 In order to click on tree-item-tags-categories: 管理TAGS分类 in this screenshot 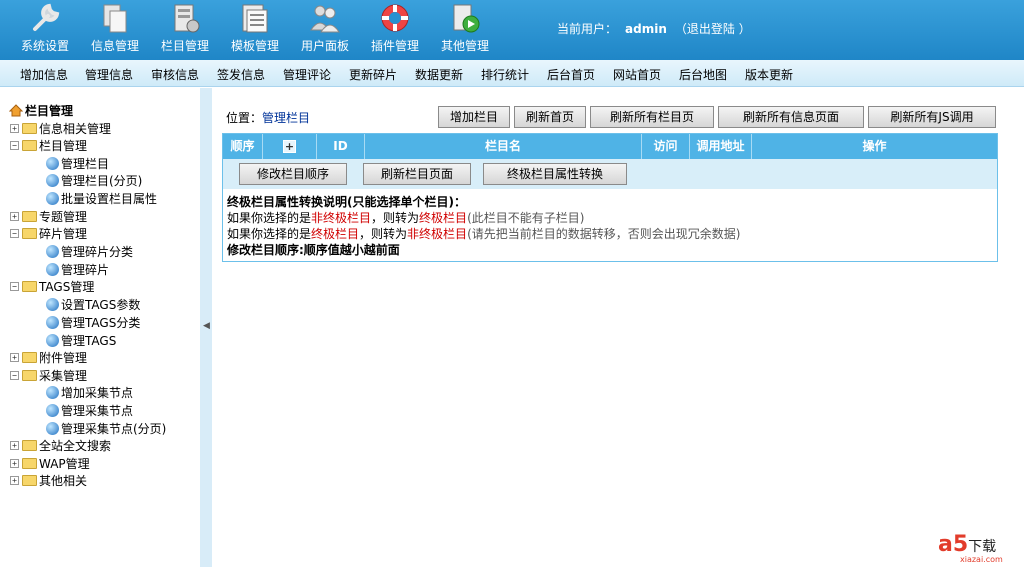, I will do `click(93, 322)`.